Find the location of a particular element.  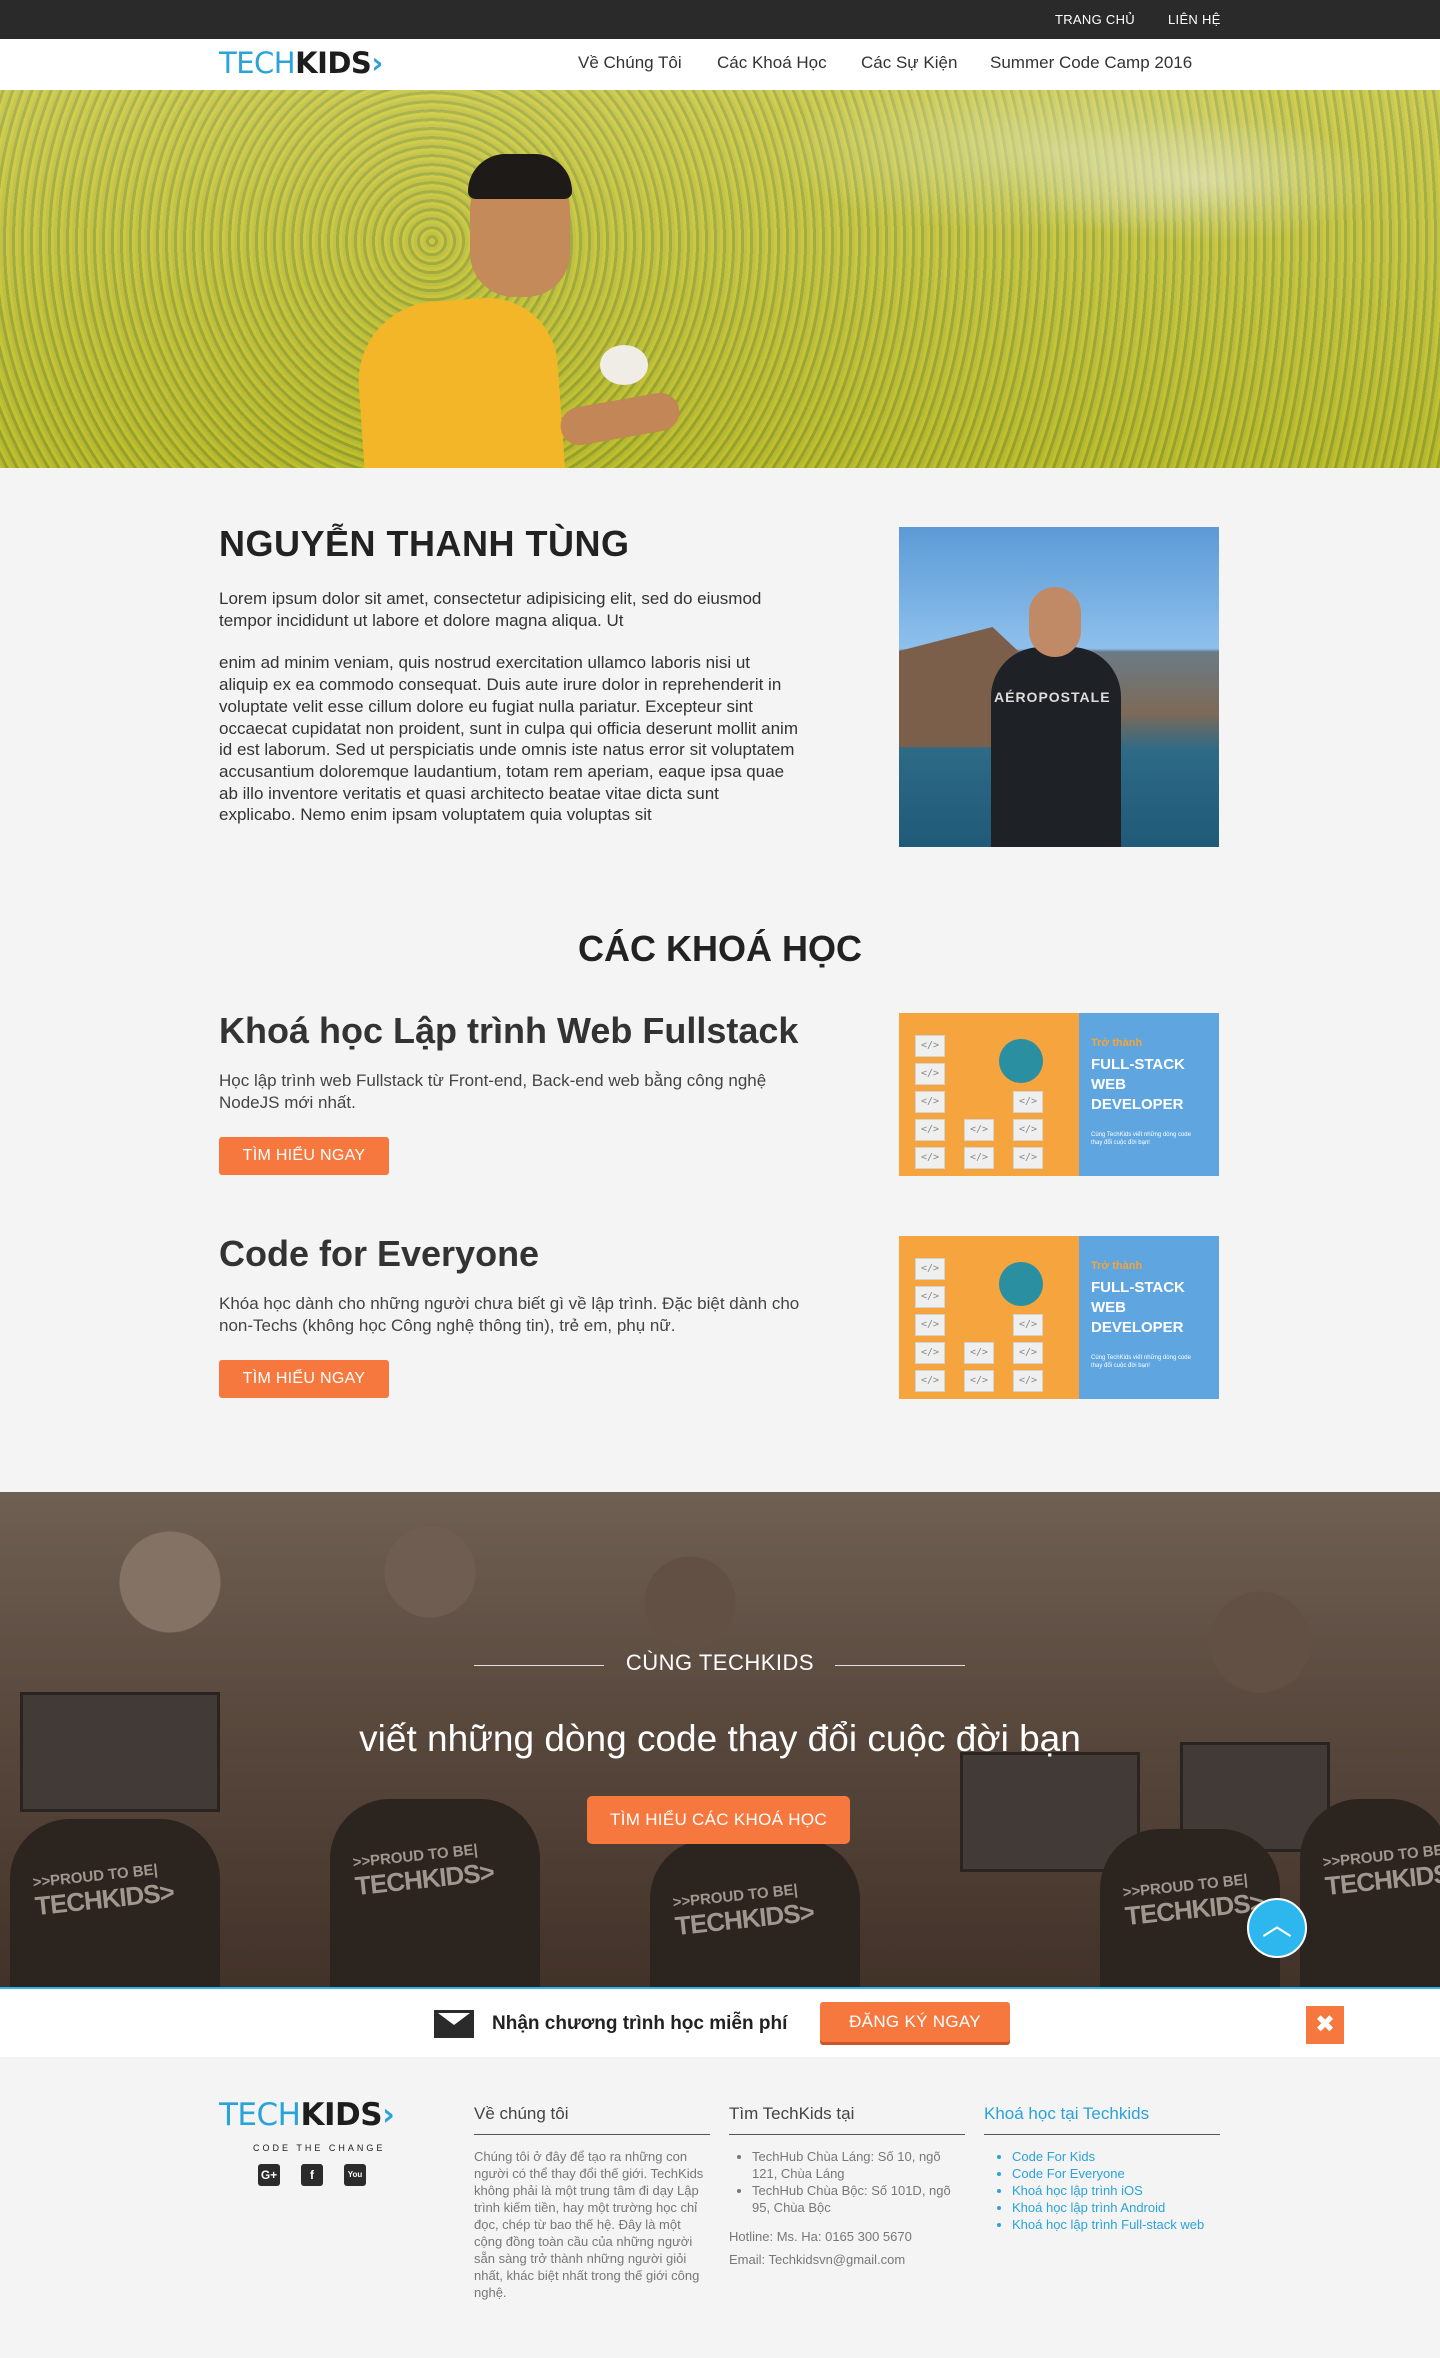

facebook-icon: f is located at coordinates (312, 2175).